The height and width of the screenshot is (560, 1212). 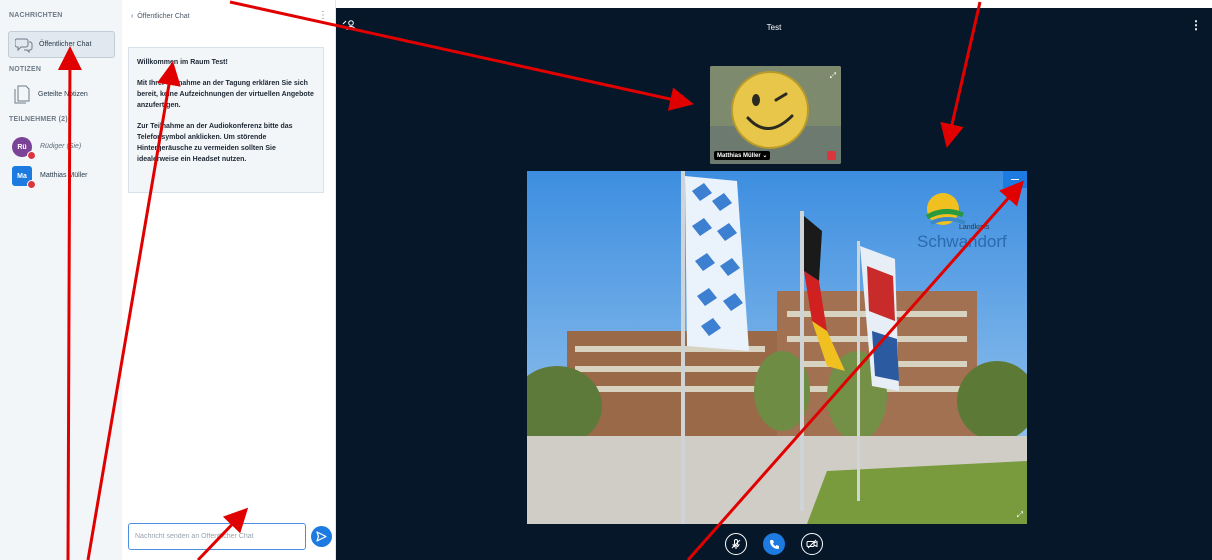 I want to click on welcome-title: Willkommen im Raum Test!, so click(x=182, y=62).